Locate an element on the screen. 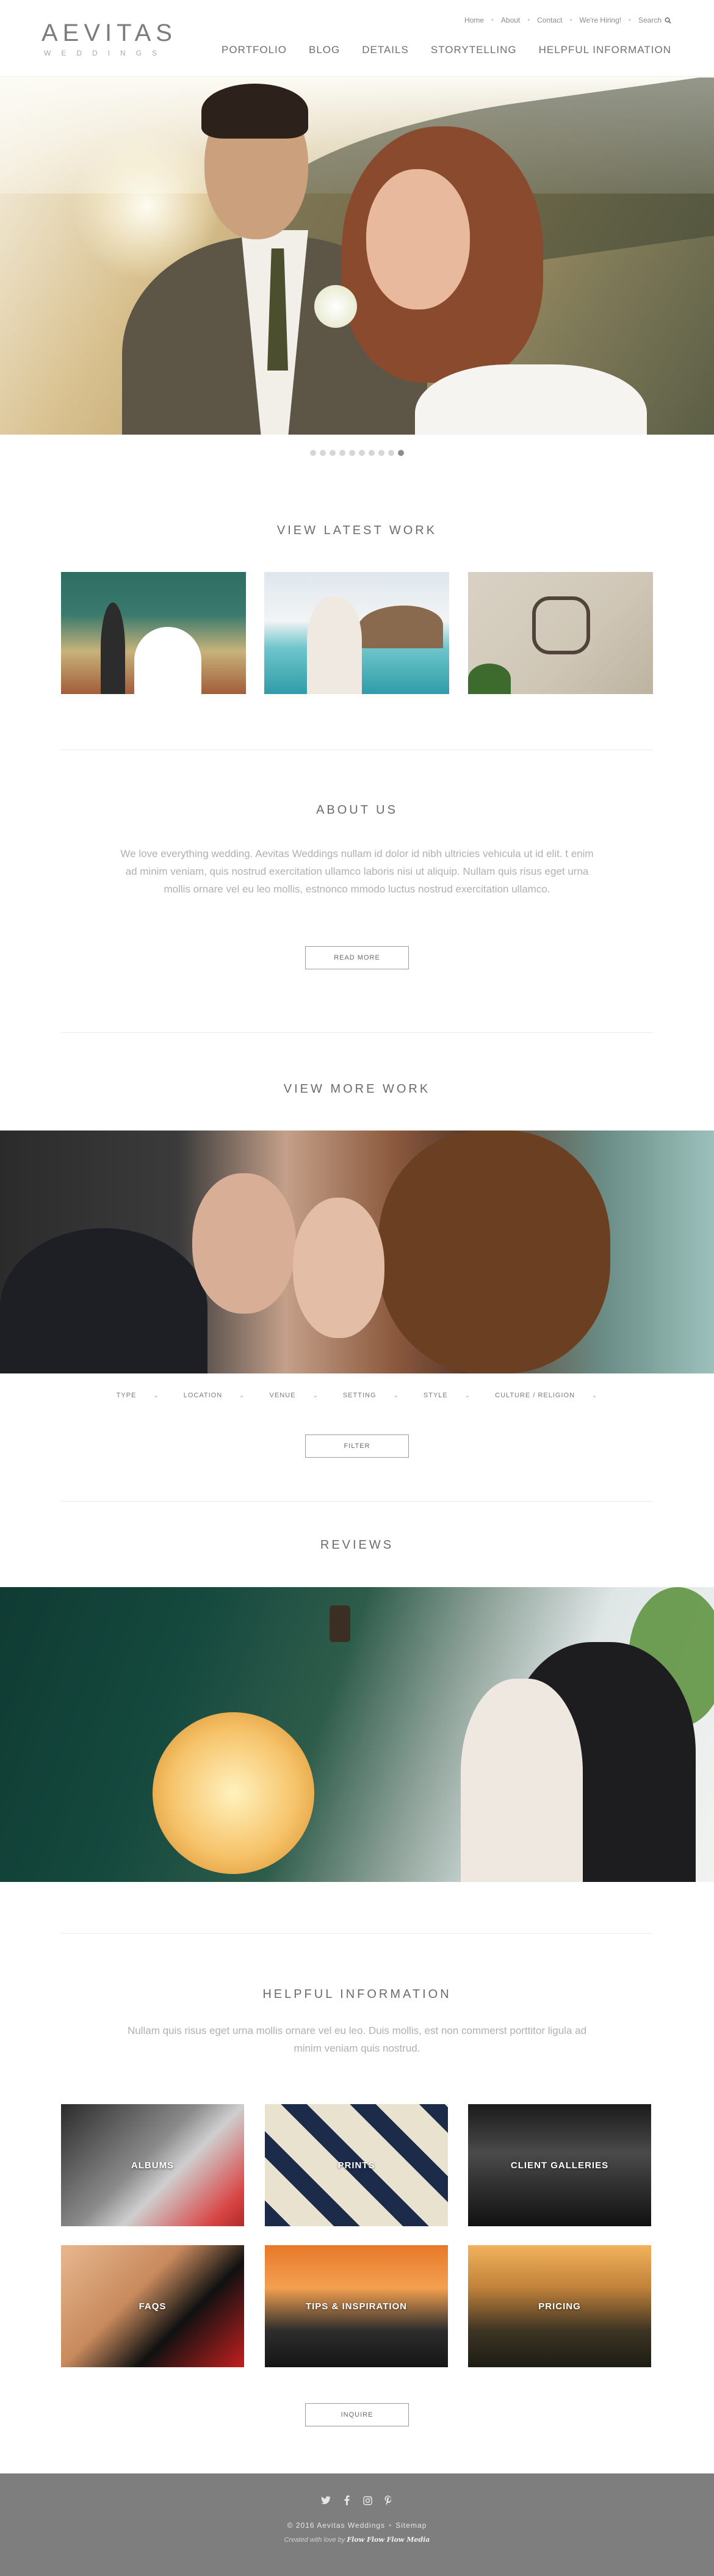  twitter-icon is located at coordinates (326, 2500).